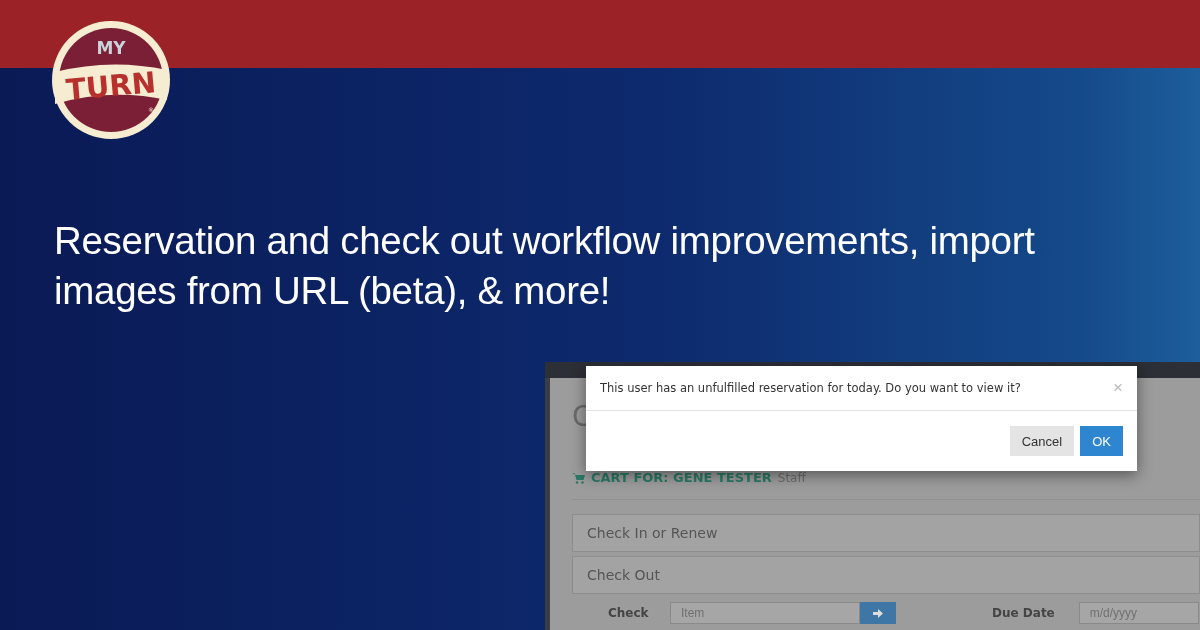  Describe the element at coordinates (1101, 441) in the screenshot. I see `ok-button: OK` at that location.